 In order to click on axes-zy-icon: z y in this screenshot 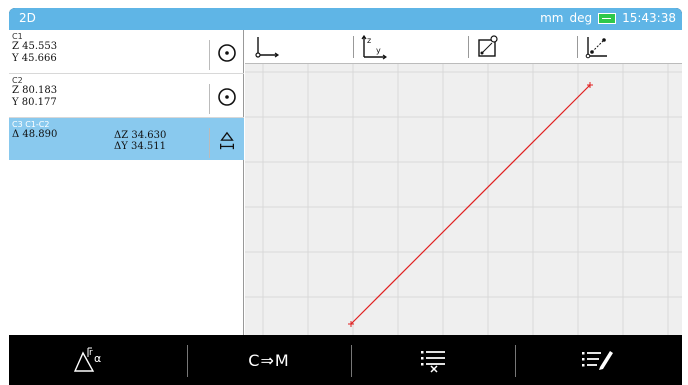, I will do `click(373, 47)`.